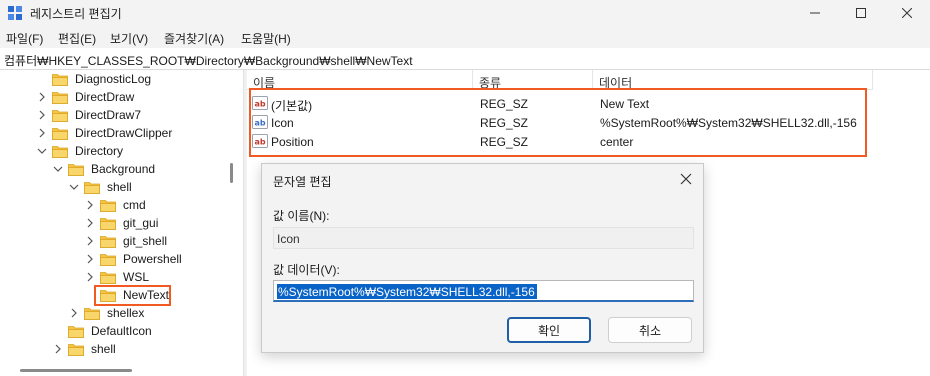  I want to click on selected-key-highlight, so click(132, 295).